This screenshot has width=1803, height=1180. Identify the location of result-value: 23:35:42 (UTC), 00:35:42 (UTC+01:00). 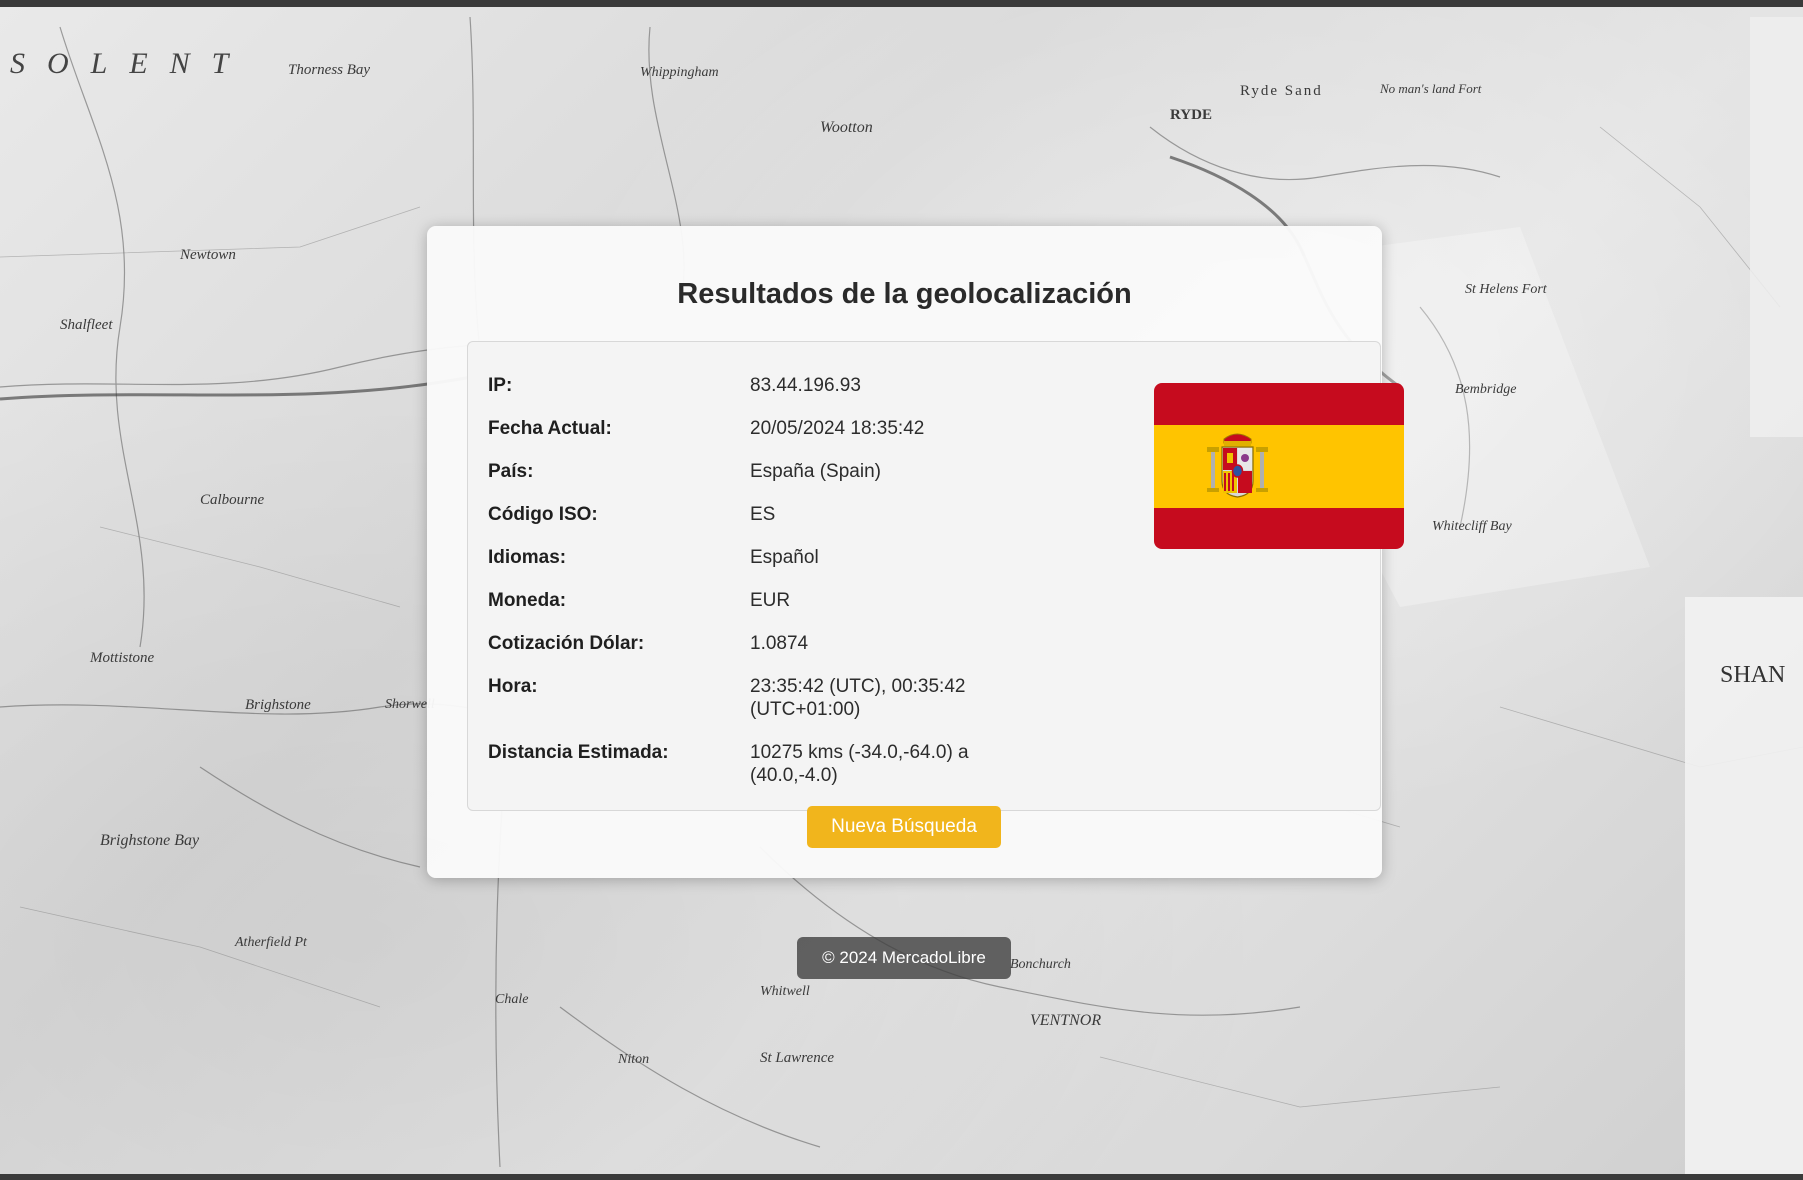
(858, 698).